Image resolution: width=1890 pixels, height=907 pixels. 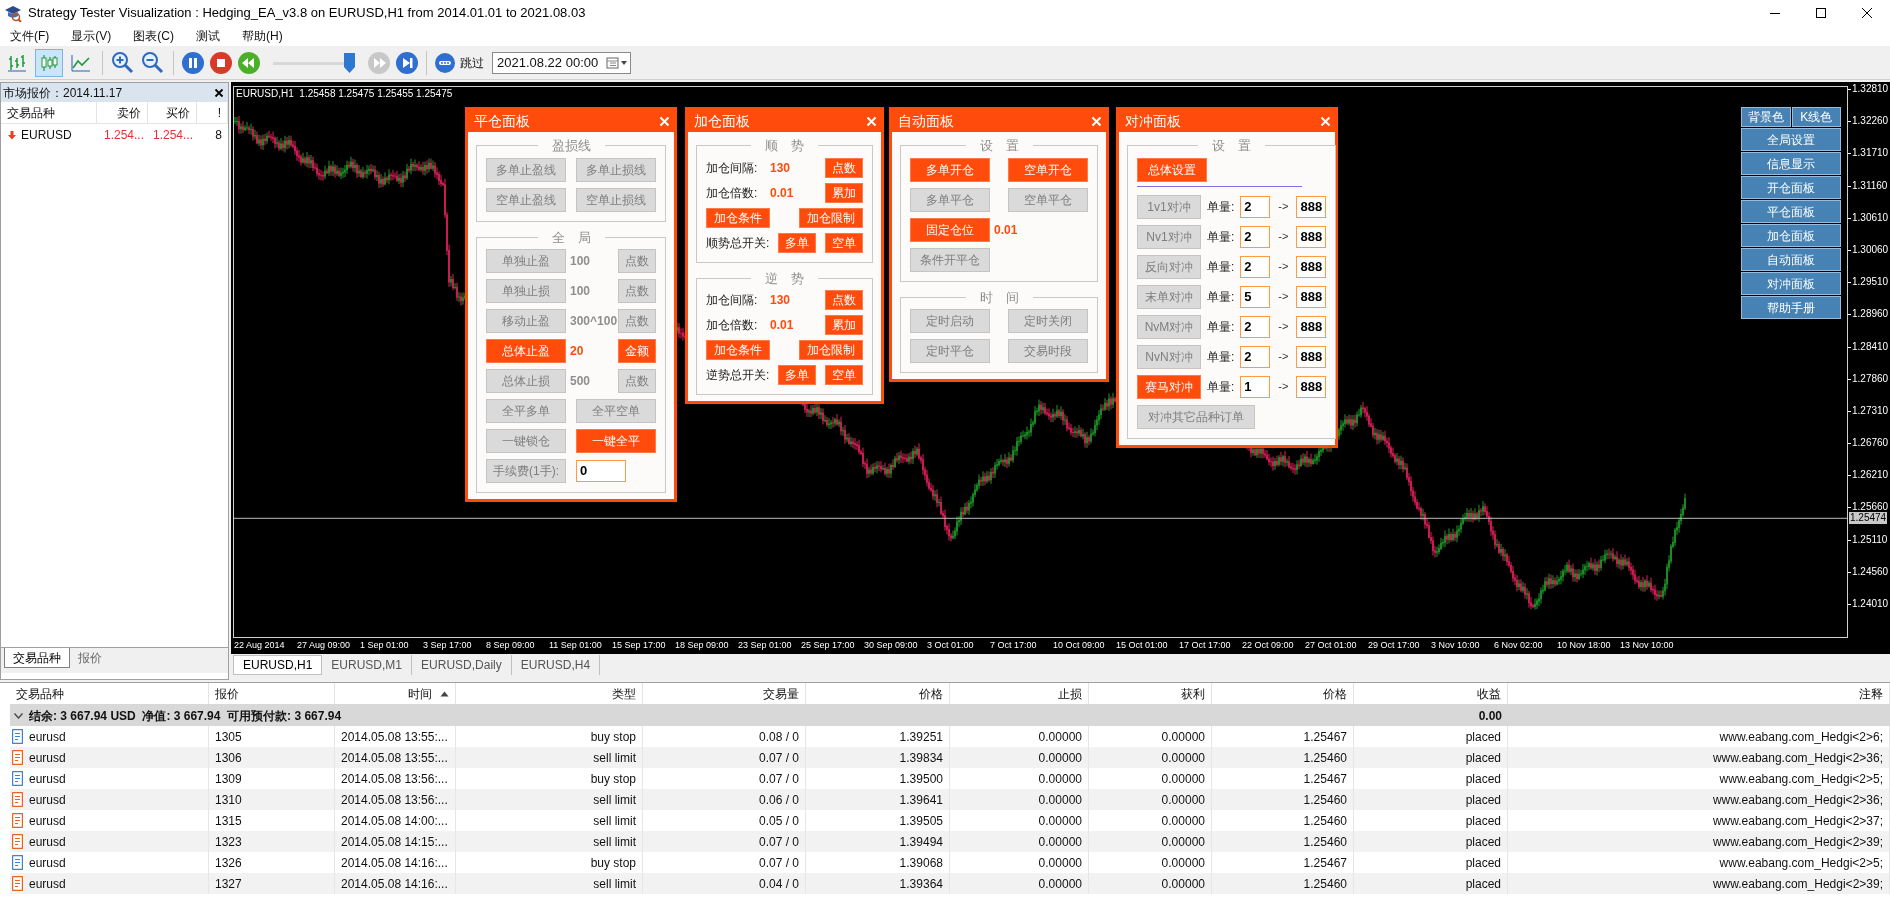 What do you see at coordinates (367, 665) in the screenshot?
I see `chart-tab: EURUSD,M1` at bounding box center [367, 665].